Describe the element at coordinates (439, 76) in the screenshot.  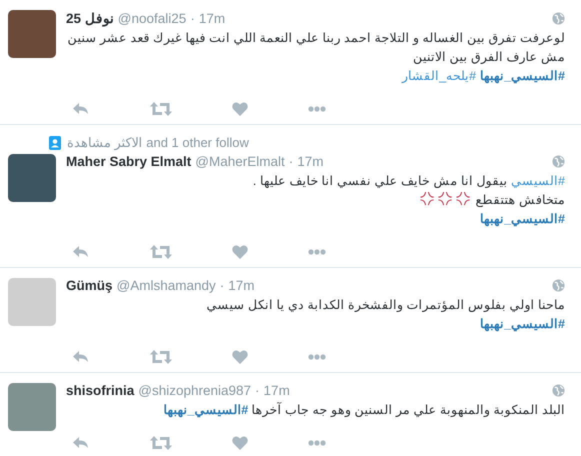
I see `hashtag-link: #يلحه_القشار` at that location.